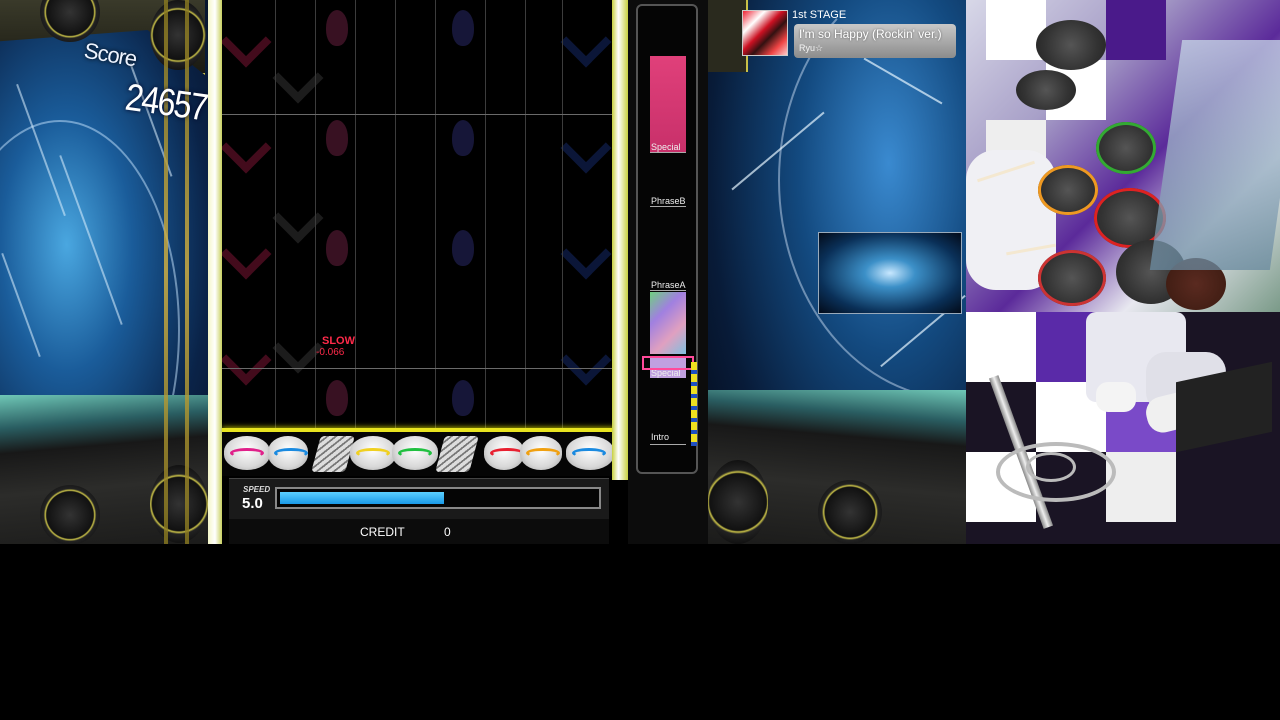 The width and height of the screenshot is (1280, 720). I want to click on hihat-pad, so click(247, 453).